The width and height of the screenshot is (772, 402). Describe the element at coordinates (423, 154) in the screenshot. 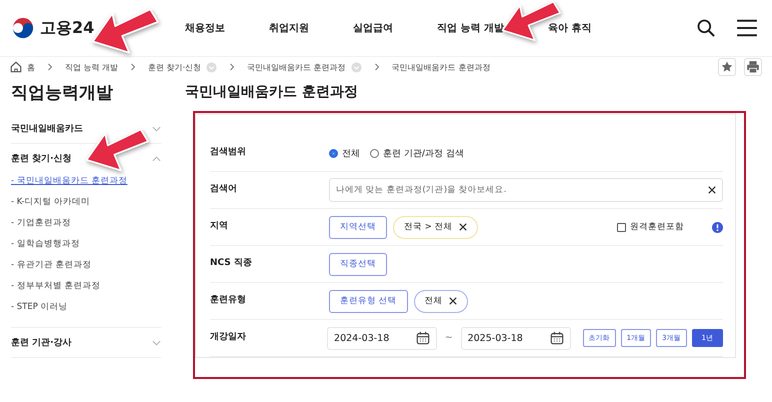

I see `radio-label: 훈련 기관/과정 검색` at that location.